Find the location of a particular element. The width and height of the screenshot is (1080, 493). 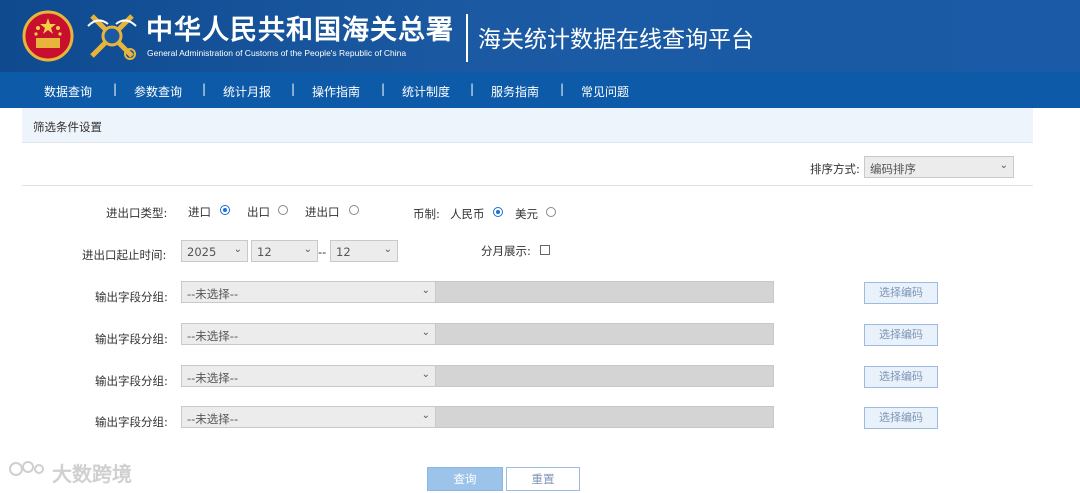

filter-panel-title: 筛选条件设置 is located at coordinates (67, 127).